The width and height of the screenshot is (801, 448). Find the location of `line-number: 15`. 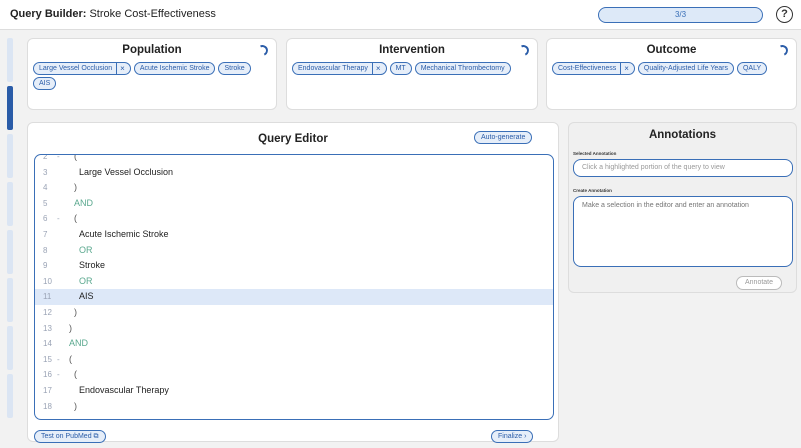

line-number: 15 is located at coordinates (47, 359).